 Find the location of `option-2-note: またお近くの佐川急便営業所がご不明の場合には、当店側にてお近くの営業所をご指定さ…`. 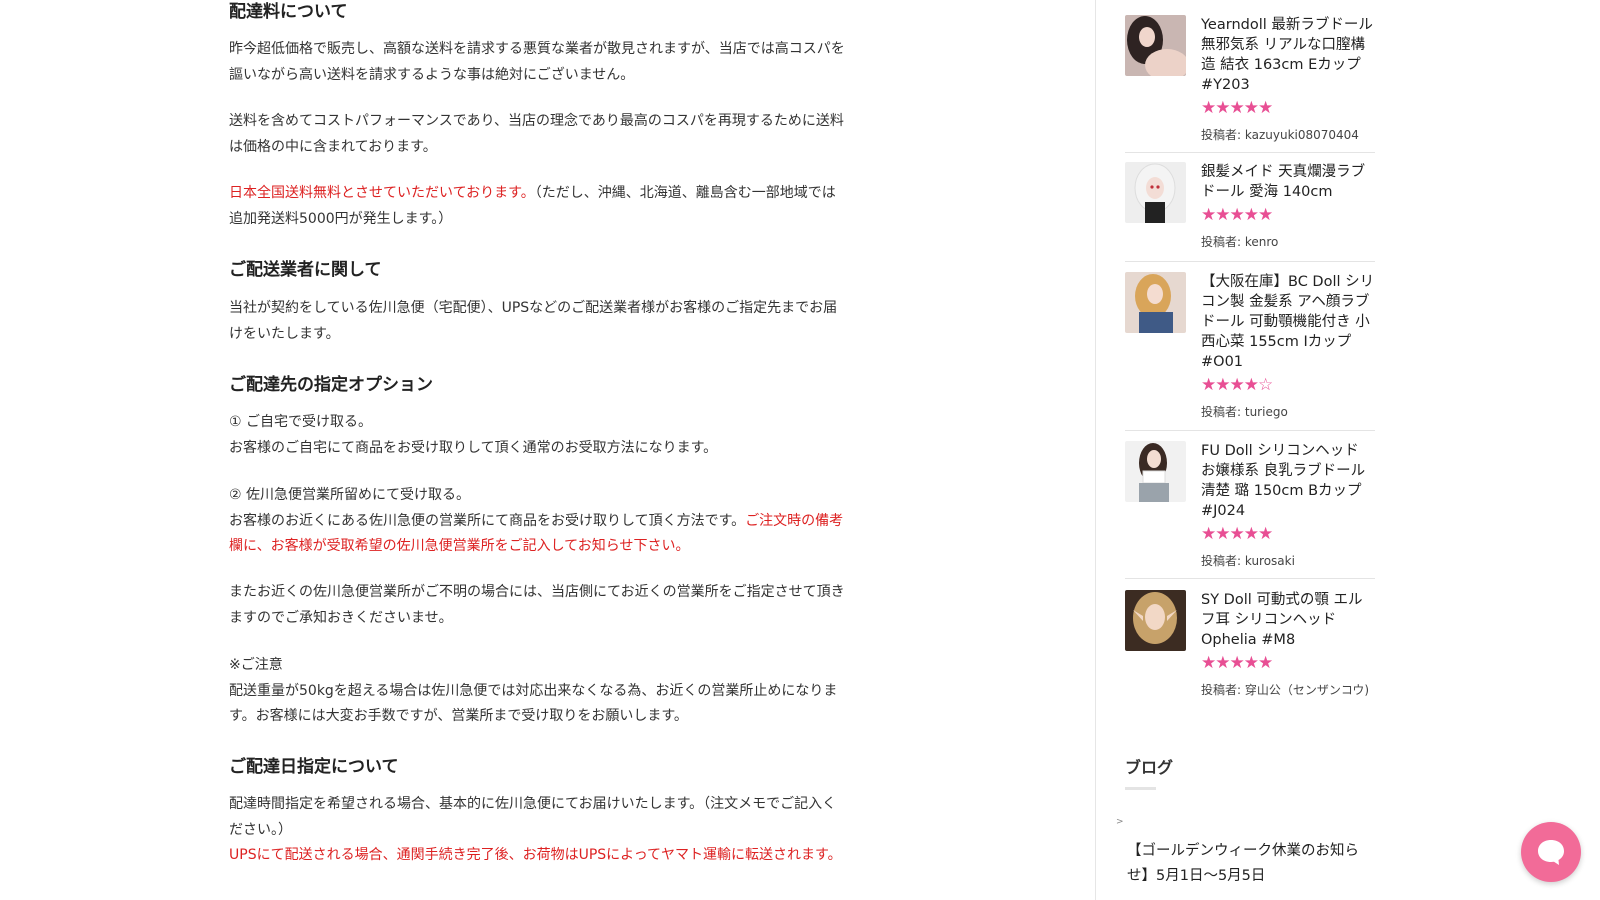

option-2-note: またお近くの佐川急便営業所がご不明の場合には、当店側にてお近くの営業所をご指定さ… is located at coordinates (537, 605).